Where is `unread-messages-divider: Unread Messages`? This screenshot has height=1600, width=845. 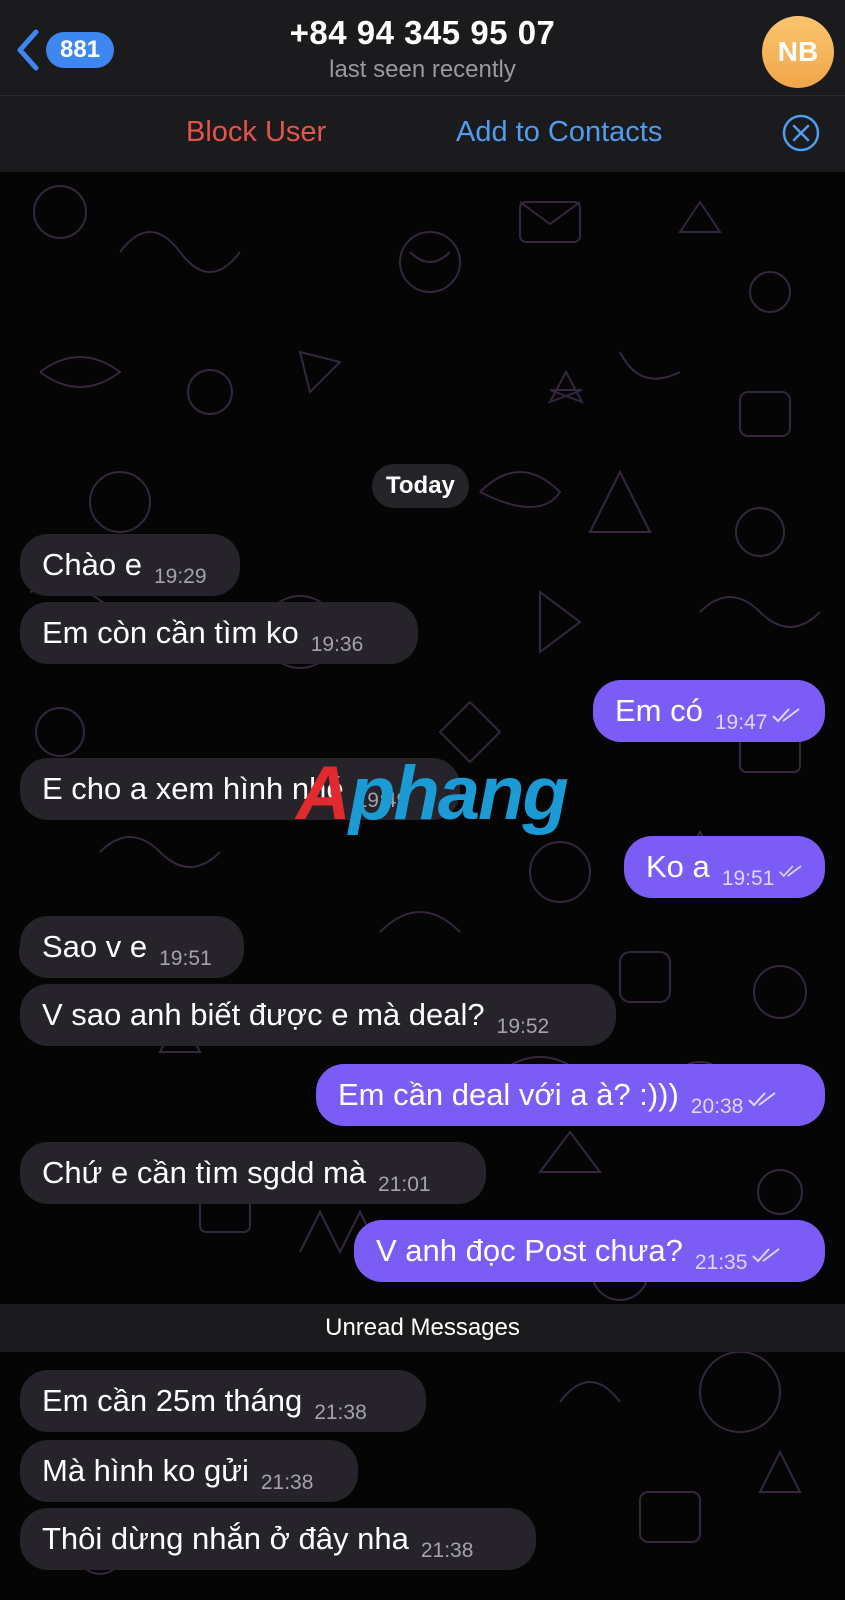 unread-messages-divider: Unread Messages is located at coordinates (422, 1328).